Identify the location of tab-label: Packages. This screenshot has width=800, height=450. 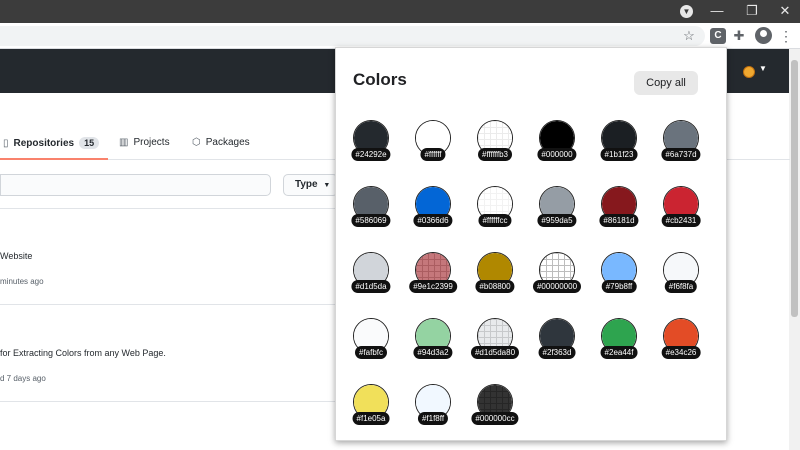
(227, 142).